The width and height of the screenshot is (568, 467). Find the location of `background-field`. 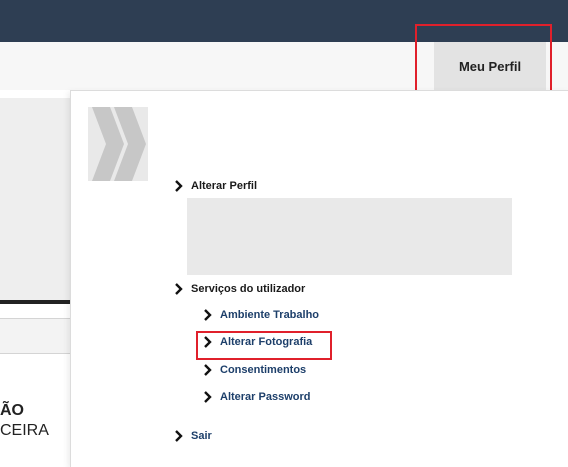

background-field is located at coordinates (35, 336).